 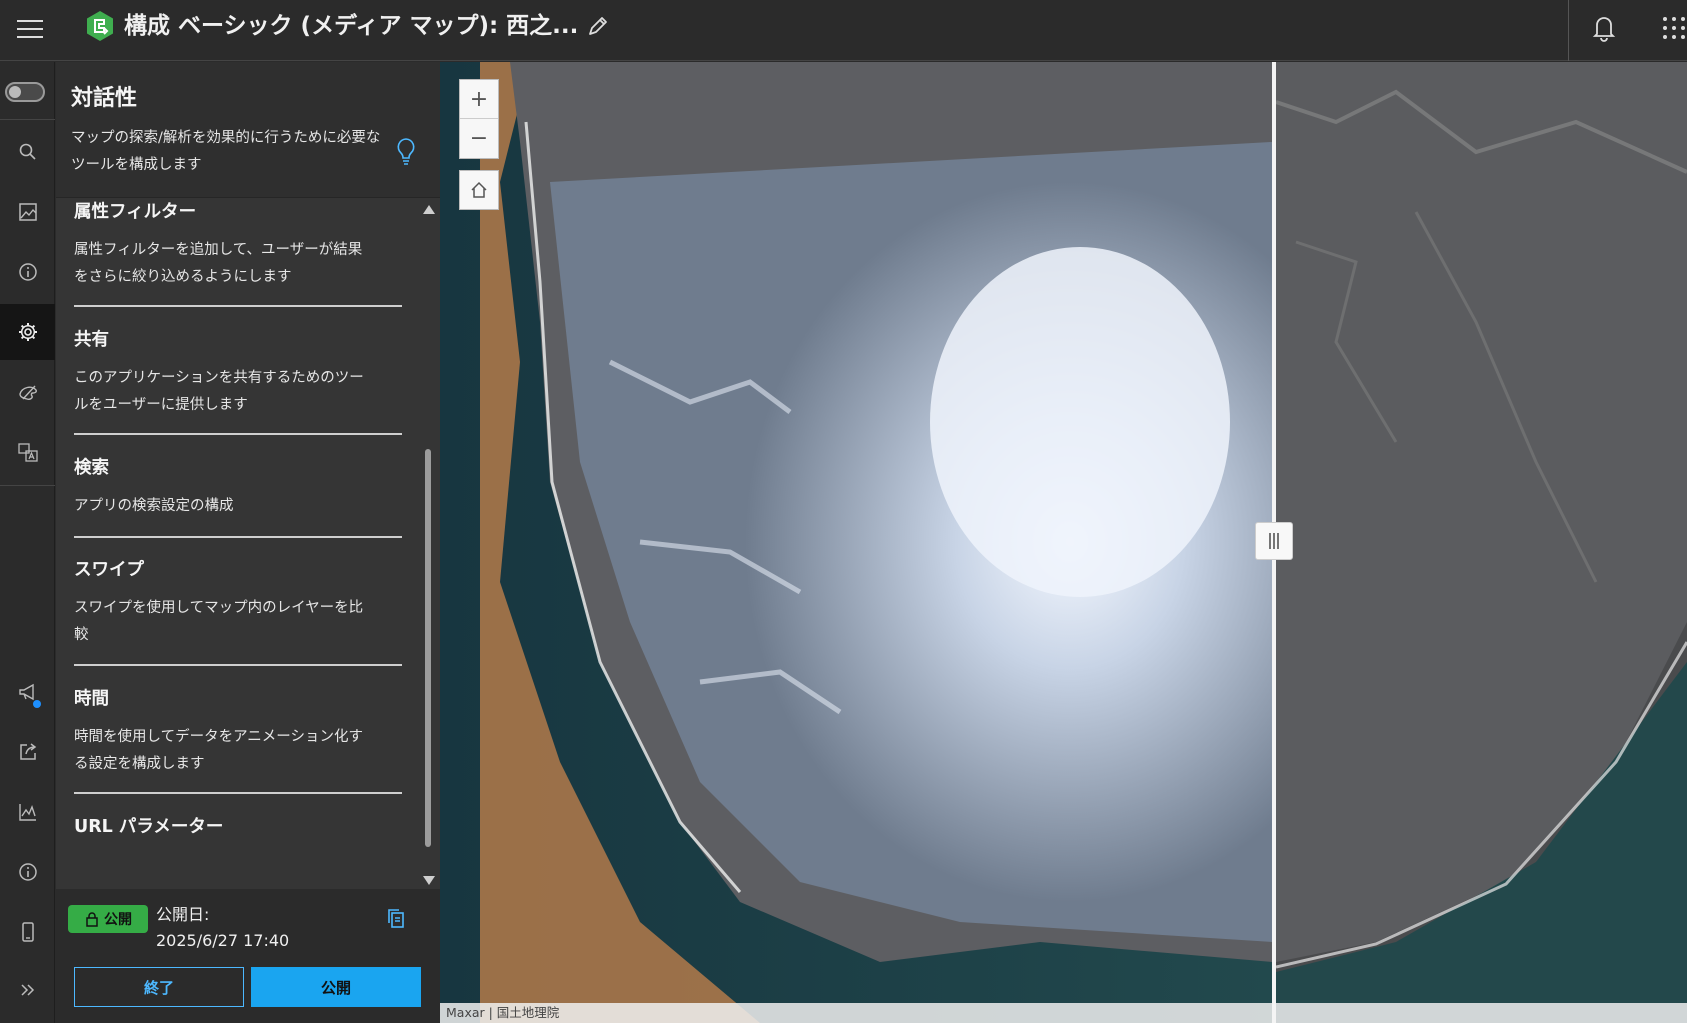 What do you see at coordinates (159, 987) in the screenshot?
I see `exit-button: 終了` at bounding box center [159, 987].